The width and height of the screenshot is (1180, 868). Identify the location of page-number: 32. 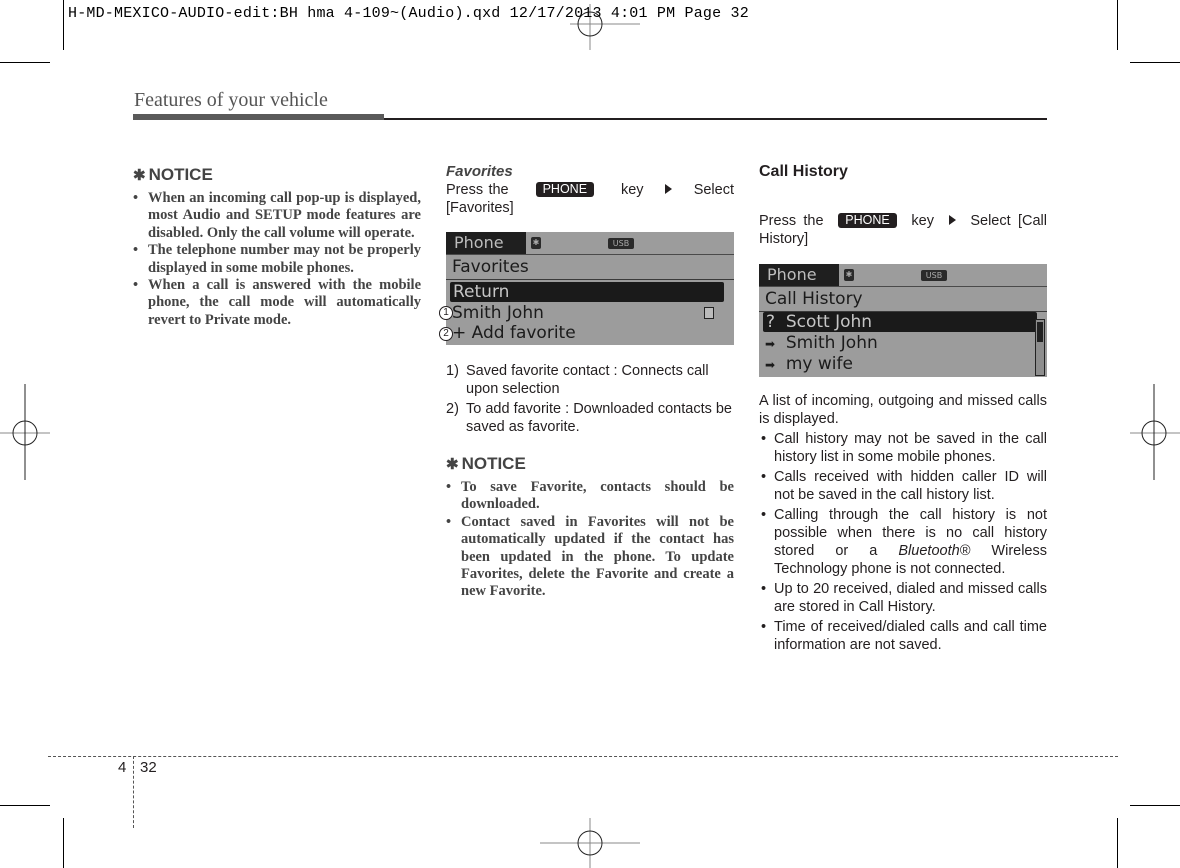
(148, 767).